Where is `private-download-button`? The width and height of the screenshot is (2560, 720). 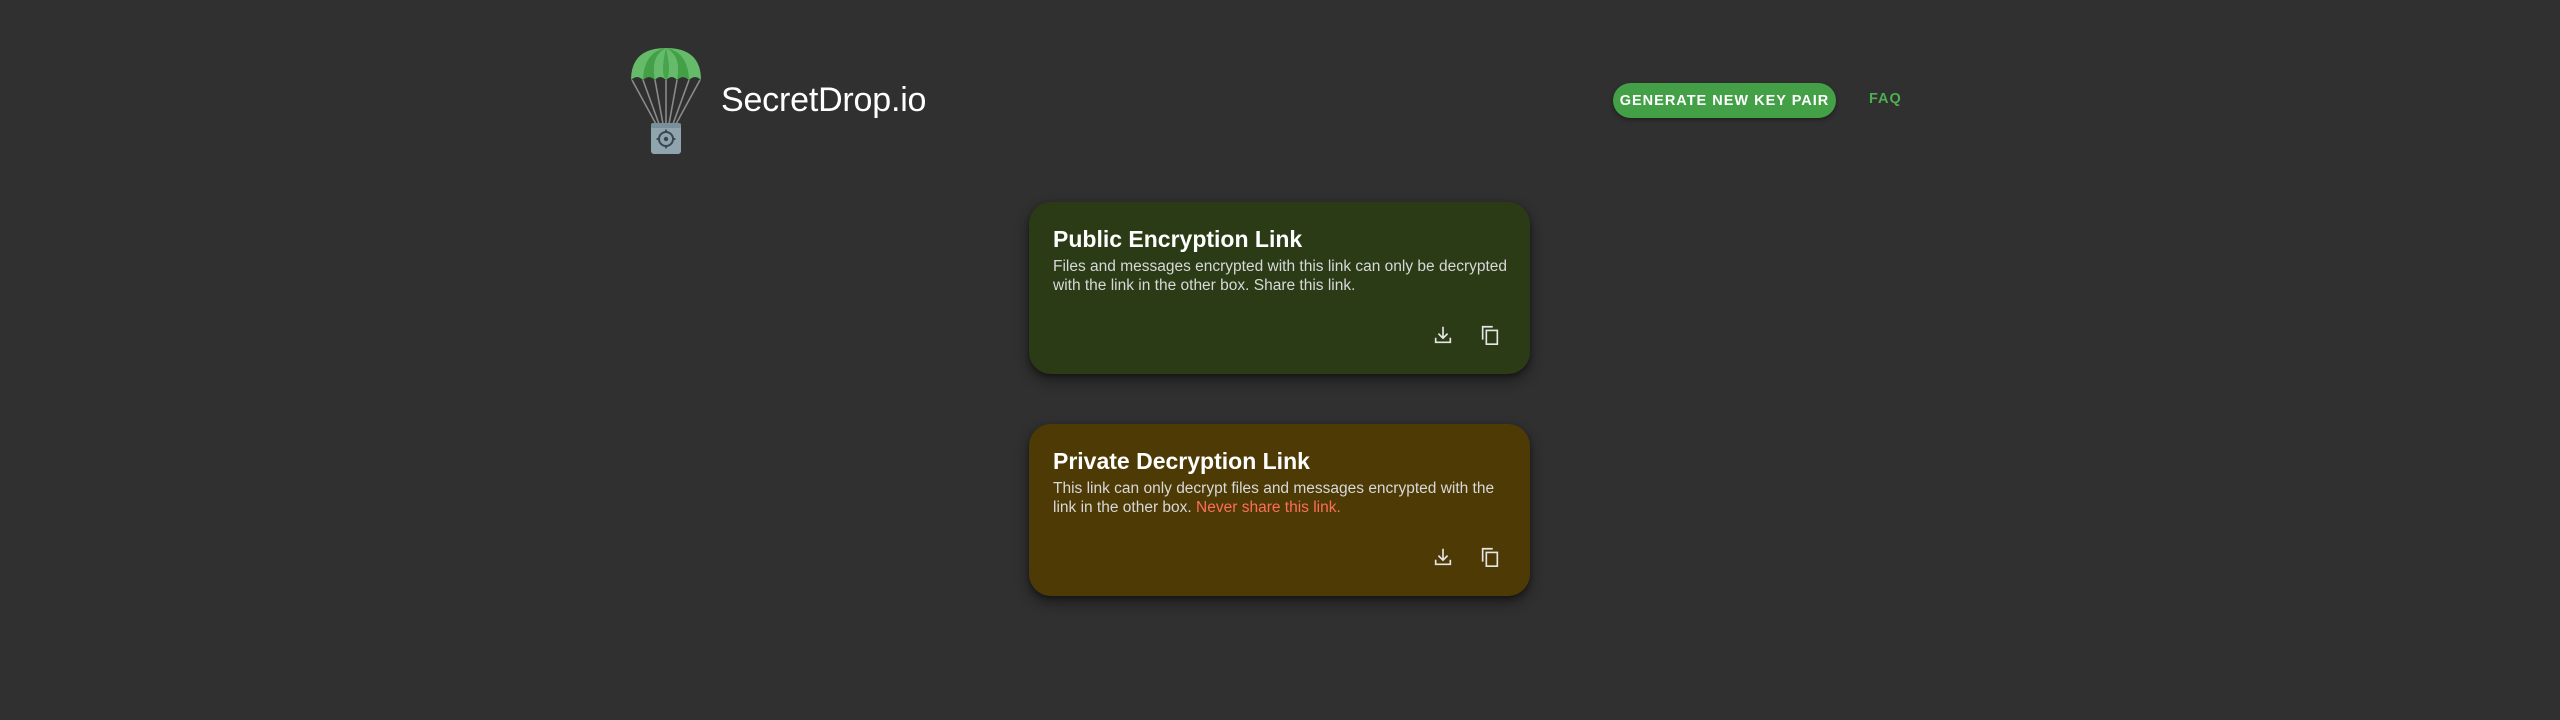
private-download-button is located at coordinates (1443, 557).